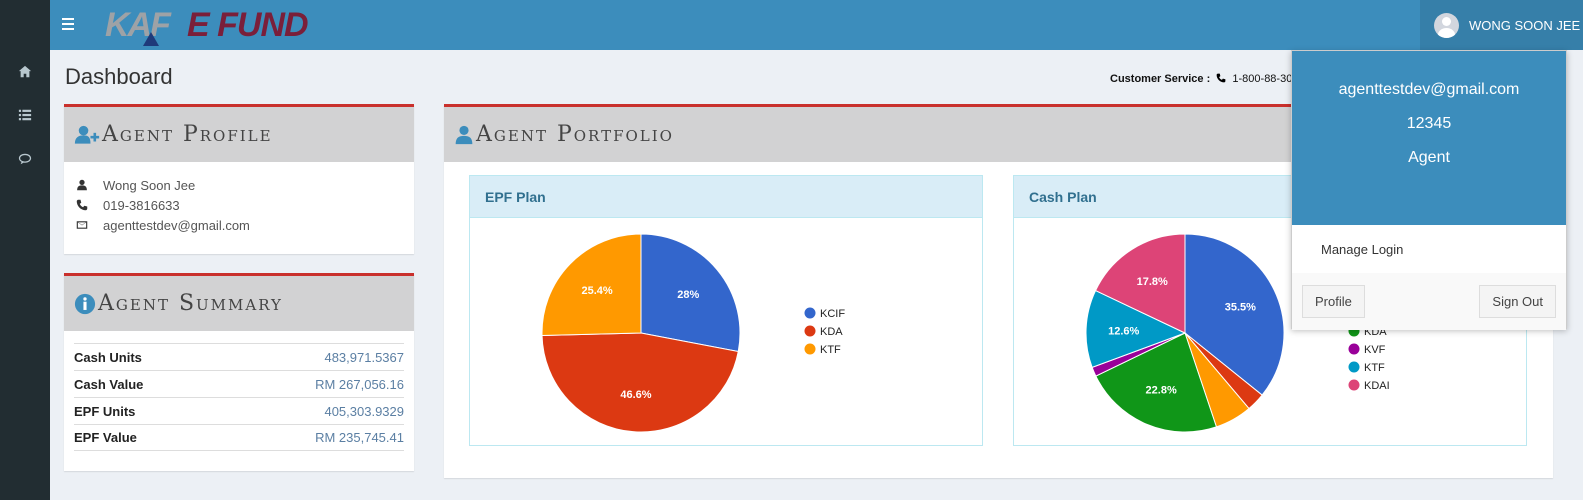  I want to click on epf-plan-title: EPF Plan, so click(726, 197).